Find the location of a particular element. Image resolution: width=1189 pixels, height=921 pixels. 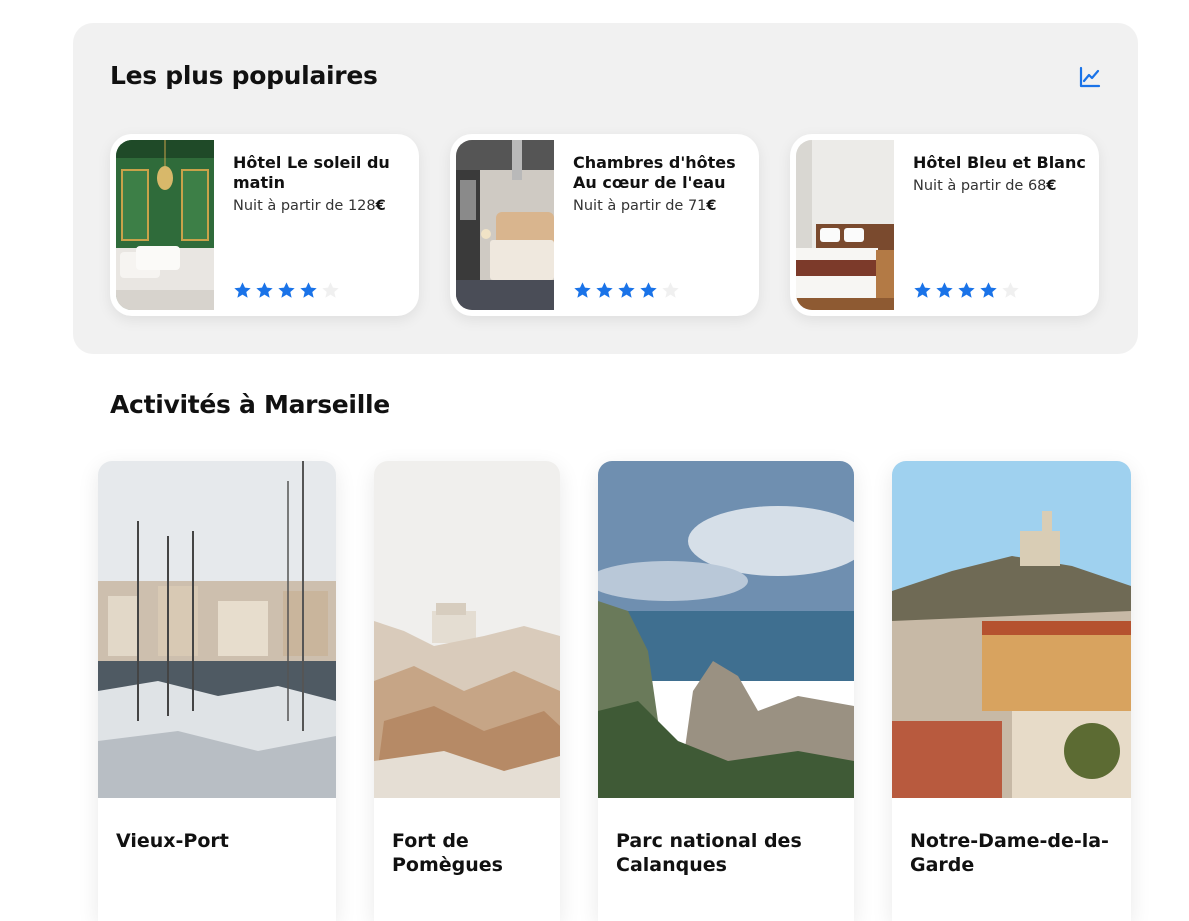

trend-chart-icon is located at coordinates (1090, 77).